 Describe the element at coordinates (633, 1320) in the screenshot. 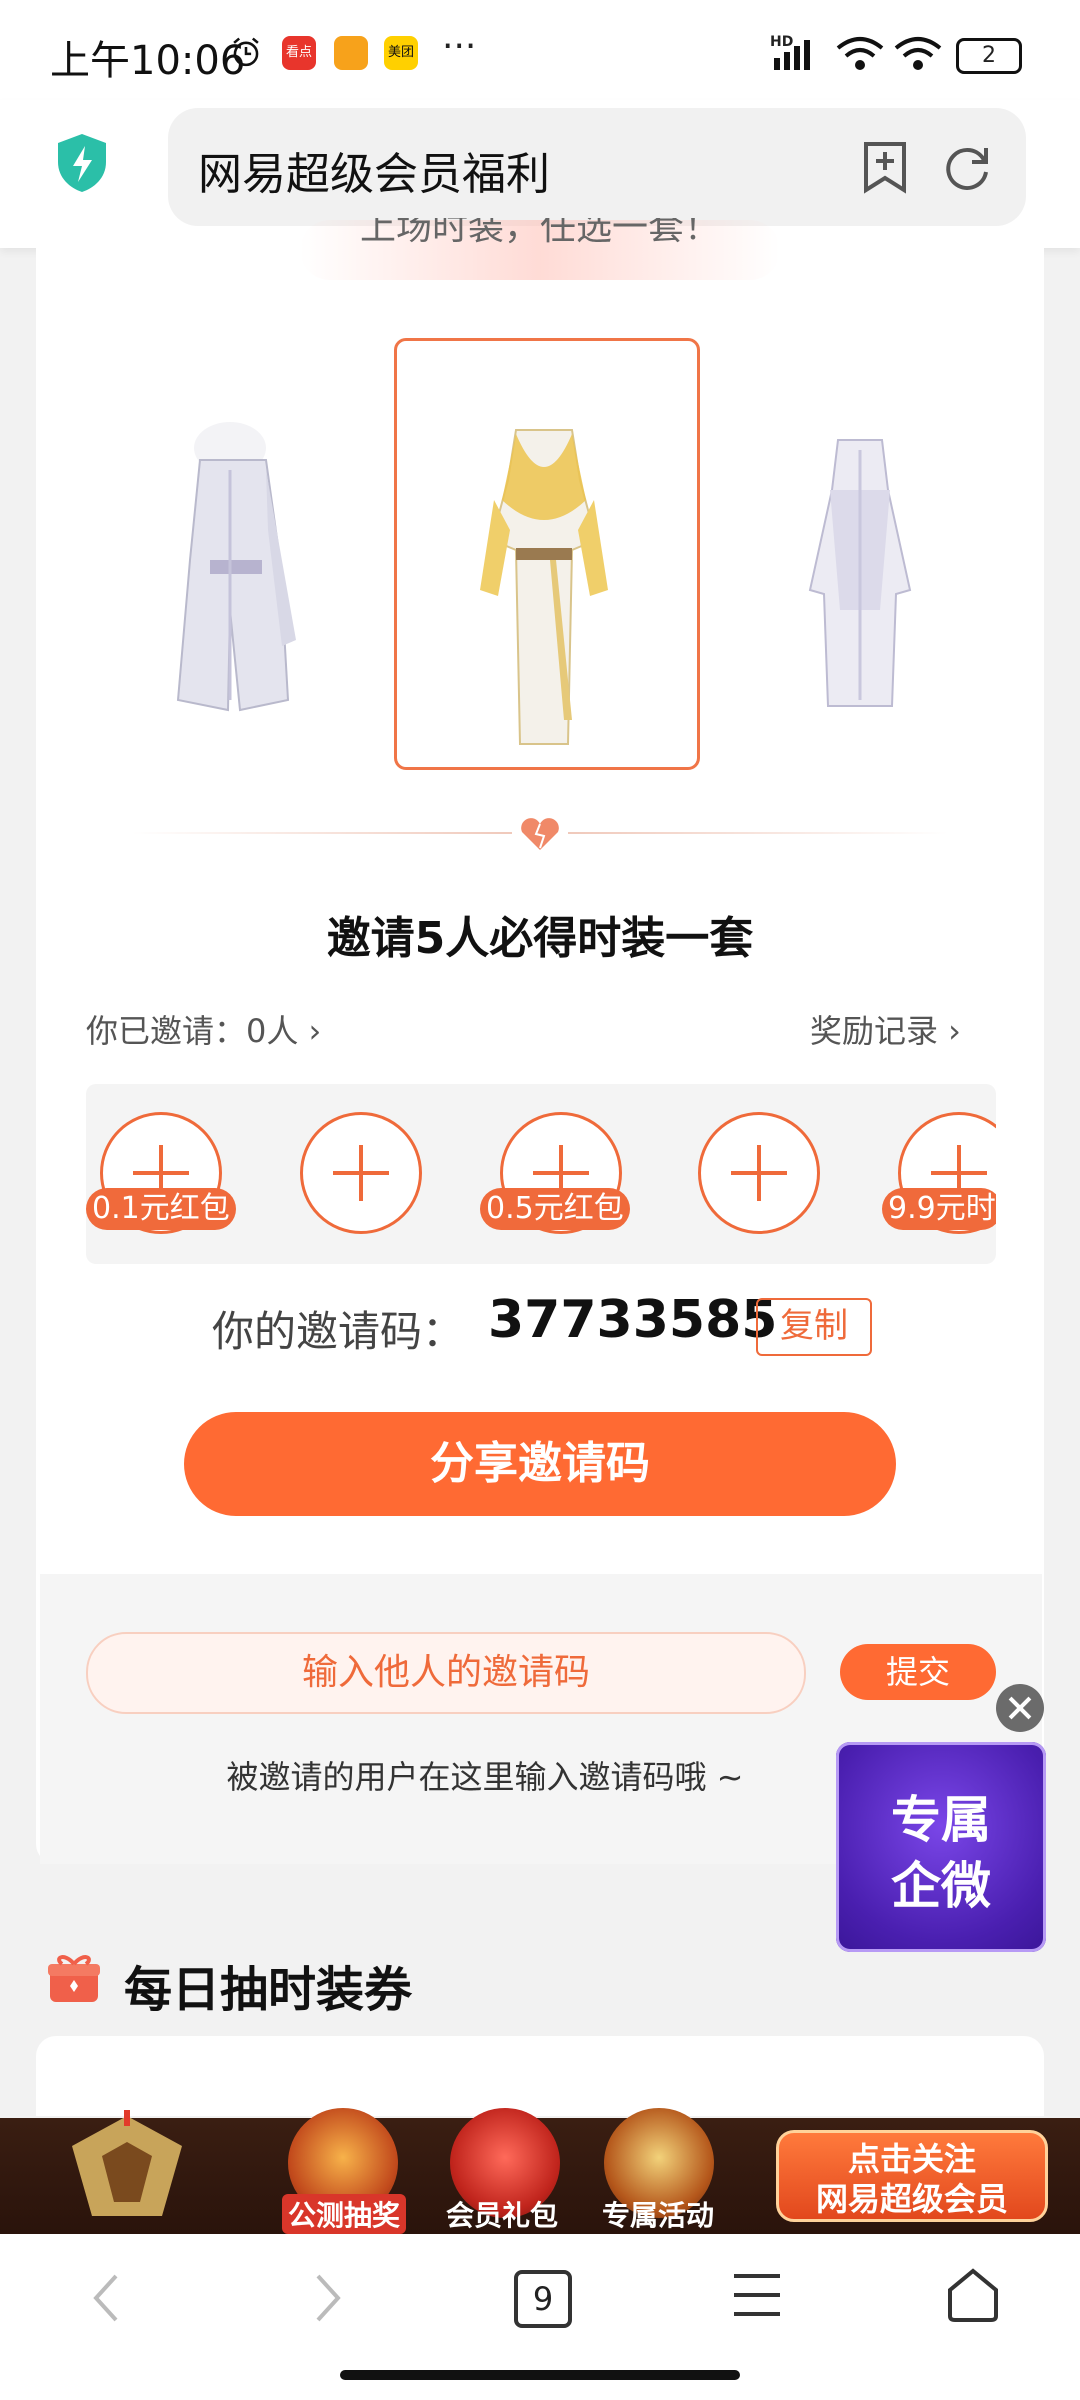

I see `invite-code-value: 37733585` at that location.